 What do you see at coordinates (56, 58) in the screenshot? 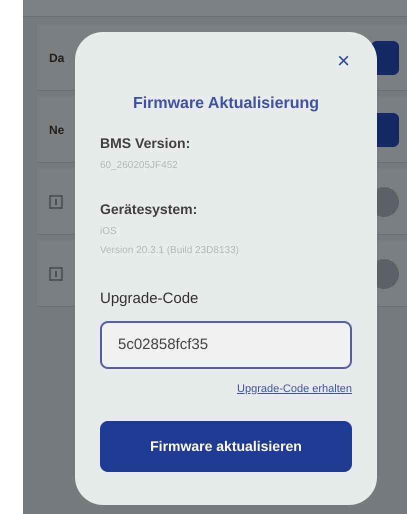
I see `row-label: Da` at bounding box center [56, 58].